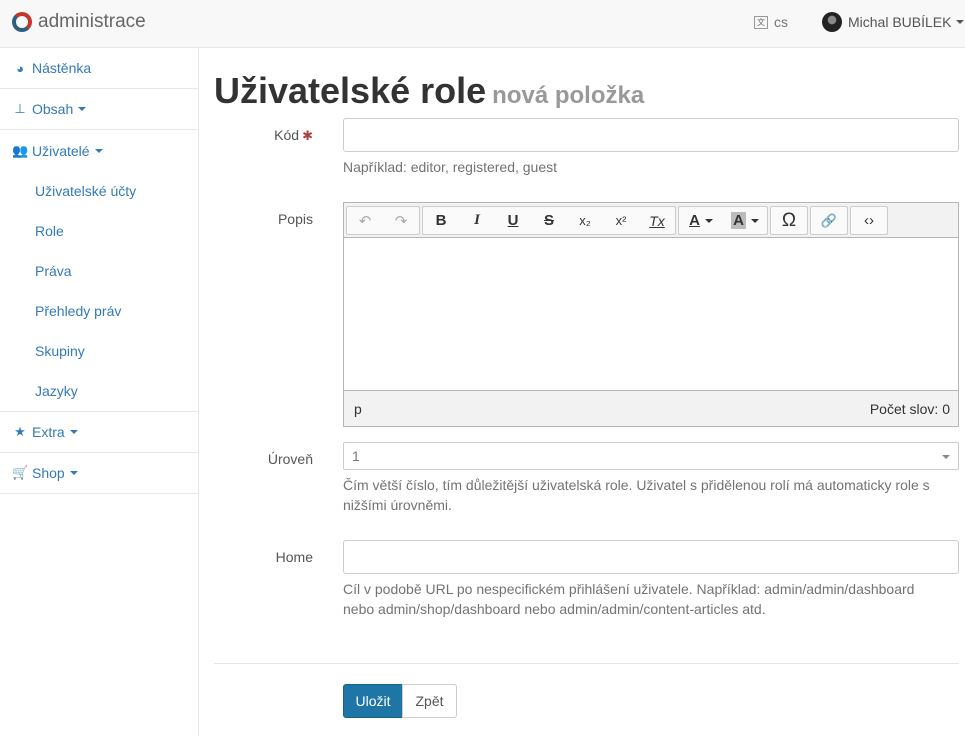  Describe the element at coordinates (909, 408) in the screenshot. I see `word-count: Počet slov: 0` at that location.